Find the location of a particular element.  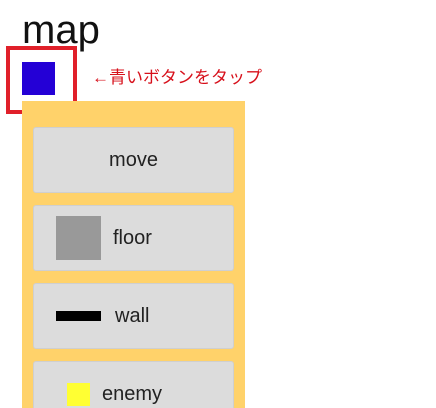

enemy-label: enemy is located at coordinates (132, 393).